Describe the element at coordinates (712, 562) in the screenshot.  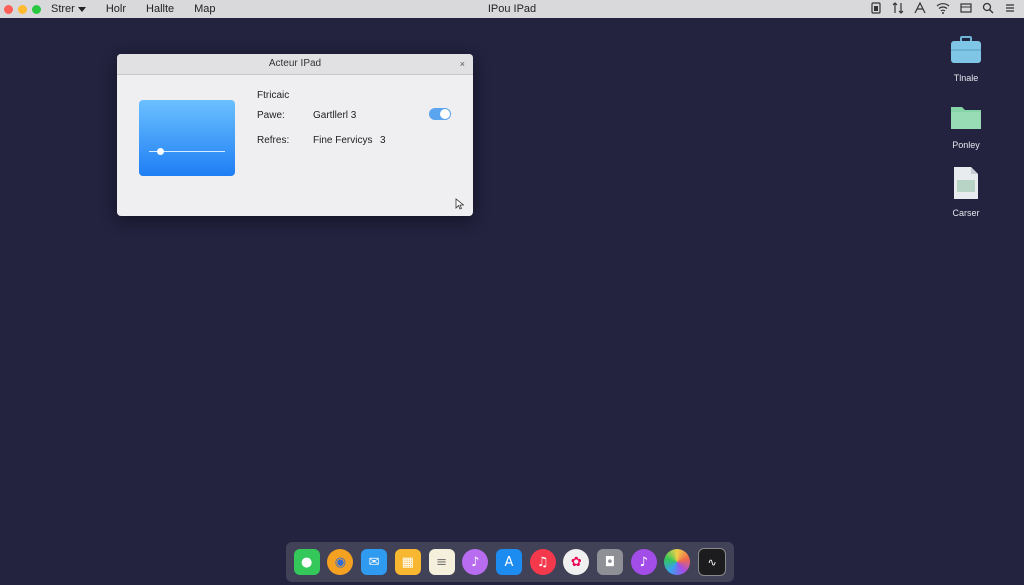
I see `activity-monitor-icon: ∿` at that location.